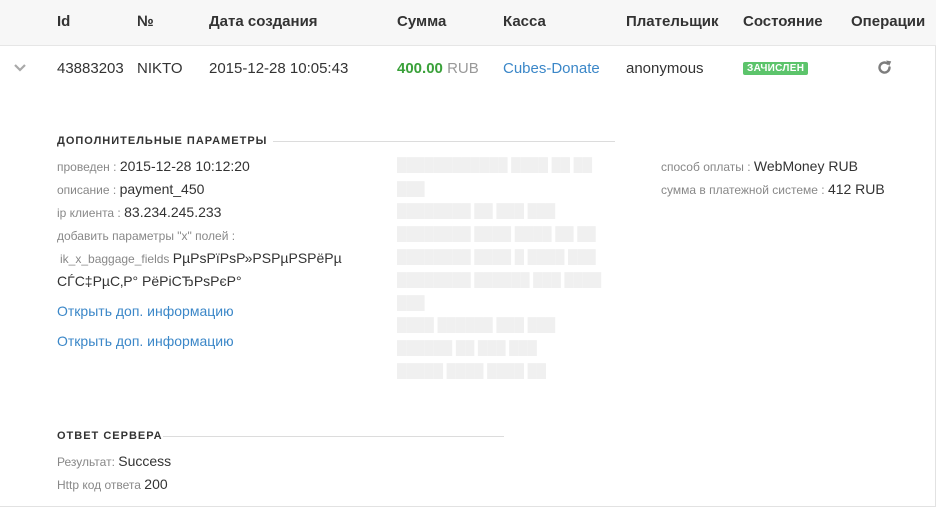  I want to click on paid-at-row: проведен : 2015-12-28 10:12:20, so click(153, 166).